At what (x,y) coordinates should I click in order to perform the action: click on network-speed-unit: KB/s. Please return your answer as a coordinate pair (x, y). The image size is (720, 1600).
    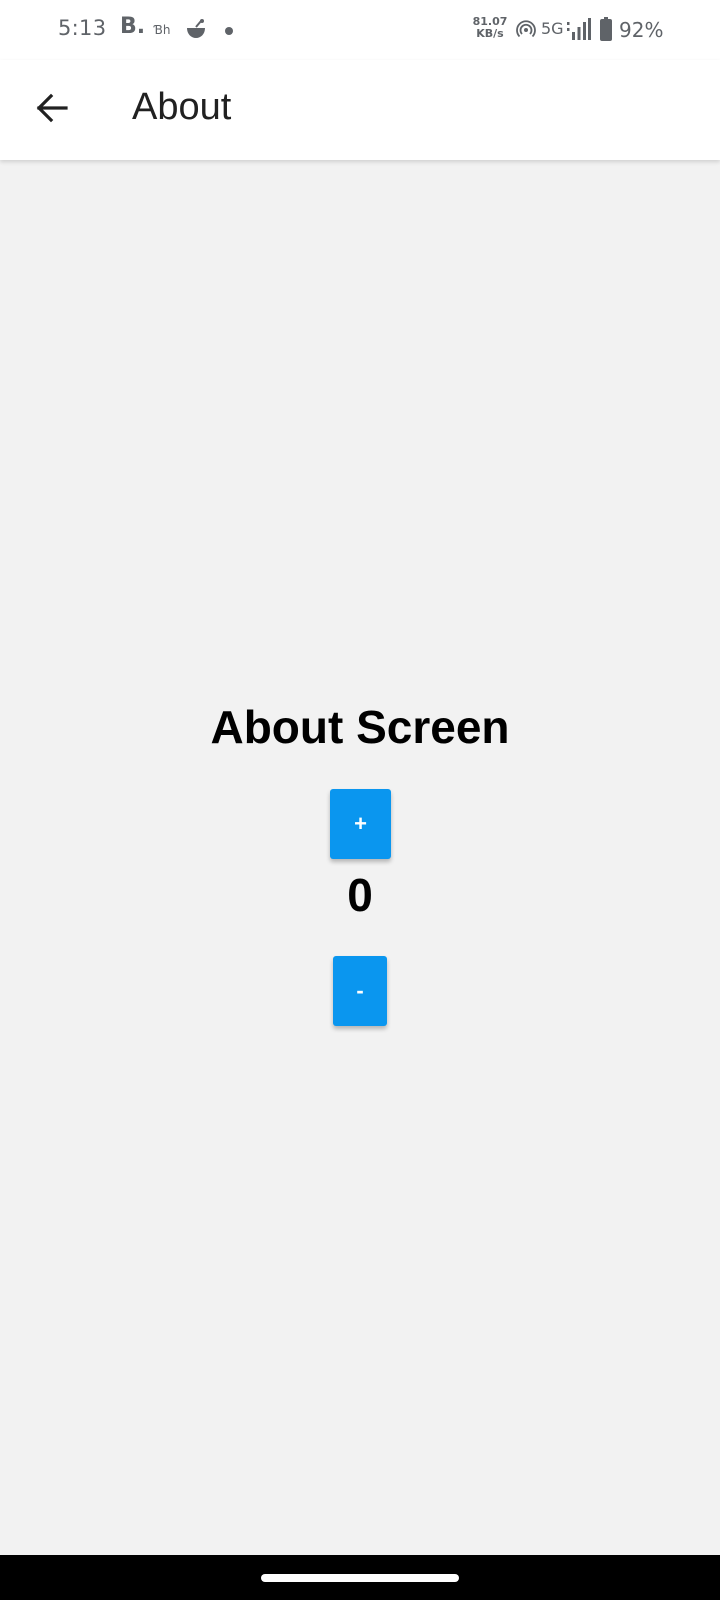
    Looking at the image, I should click on (490, 33).